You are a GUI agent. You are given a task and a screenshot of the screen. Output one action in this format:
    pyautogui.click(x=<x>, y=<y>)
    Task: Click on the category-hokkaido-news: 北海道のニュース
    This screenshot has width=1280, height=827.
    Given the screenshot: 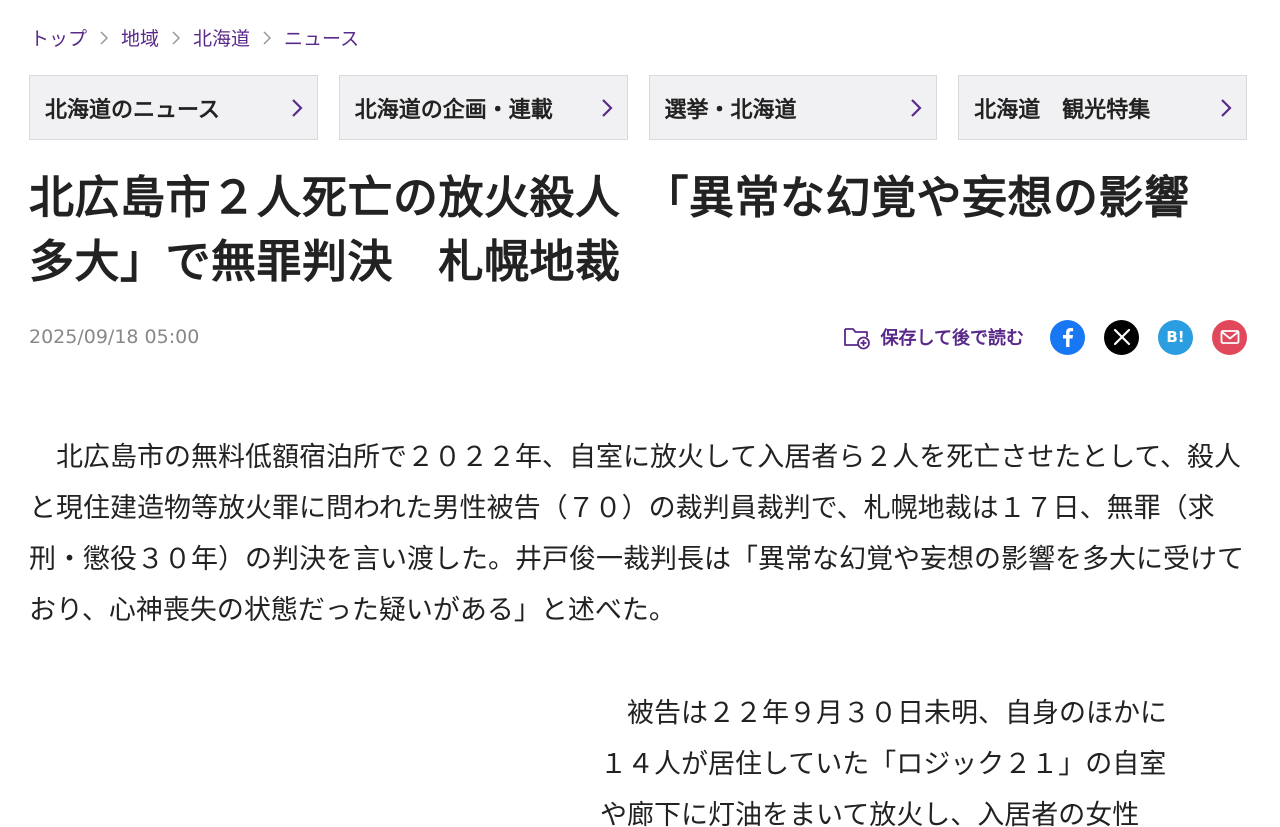 What is the action you would take?
    pyautogui.click(x=173, y=107)
    